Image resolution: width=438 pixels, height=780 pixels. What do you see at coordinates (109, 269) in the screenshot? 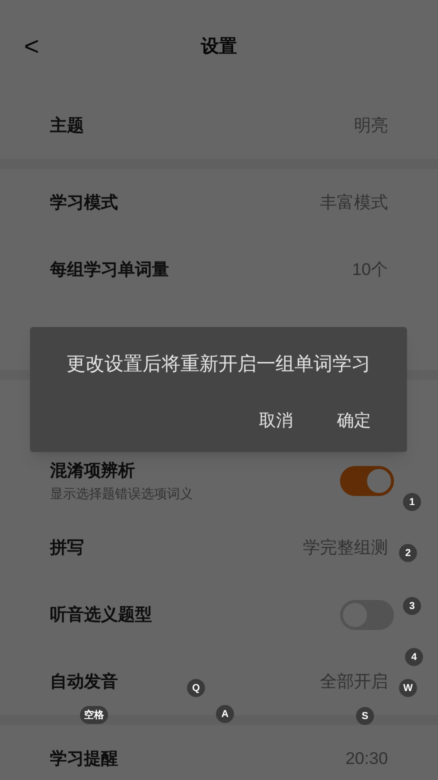
I see `setting-label: 每组学习单词量` at bounding box center [109, 269].